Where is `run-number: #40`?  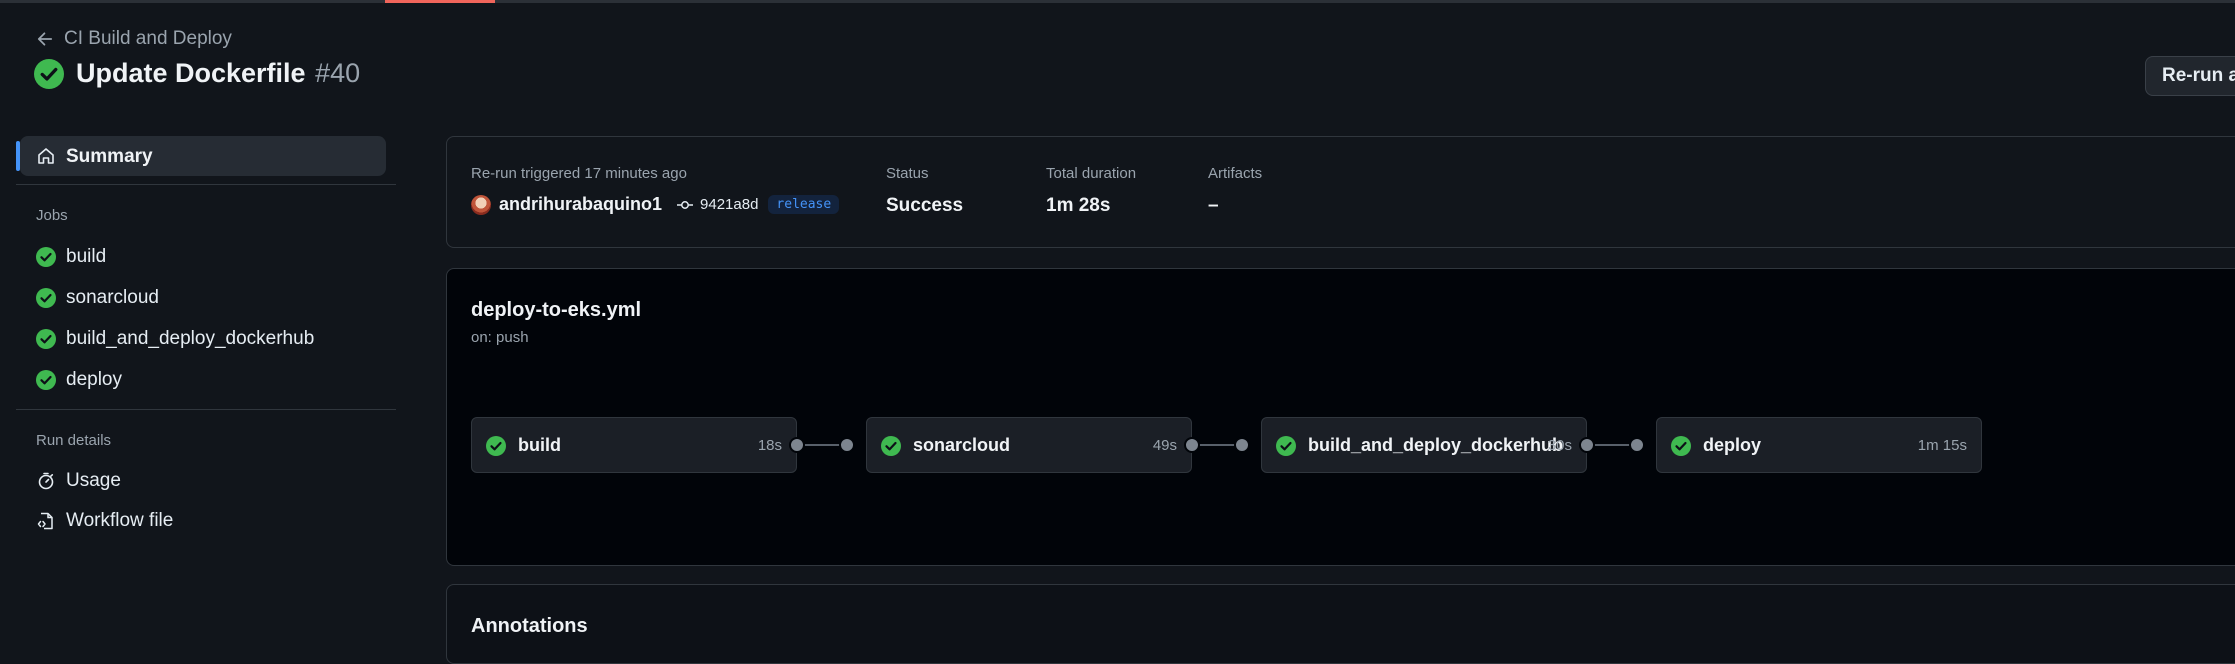 run-number: #40 is located at coordinates (338, 73).